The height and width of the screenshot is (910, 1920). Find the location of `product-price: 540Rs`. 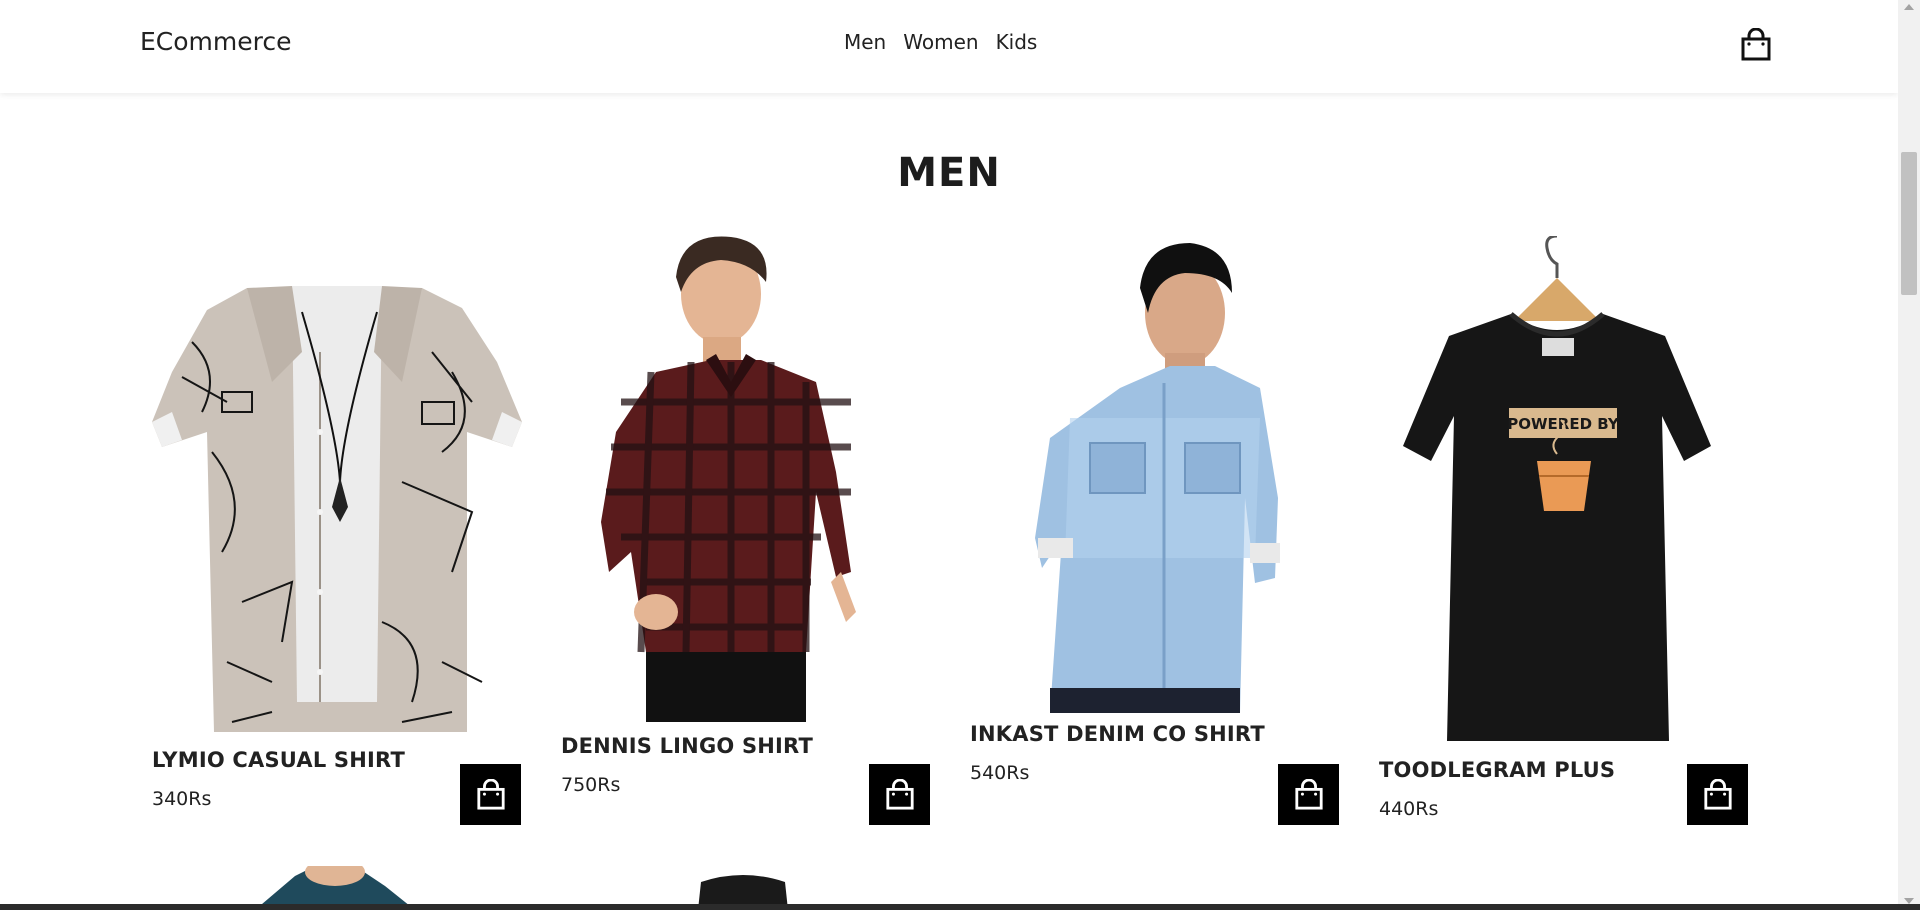

product-price: 540Rs is located at coordinates (1000, 773).